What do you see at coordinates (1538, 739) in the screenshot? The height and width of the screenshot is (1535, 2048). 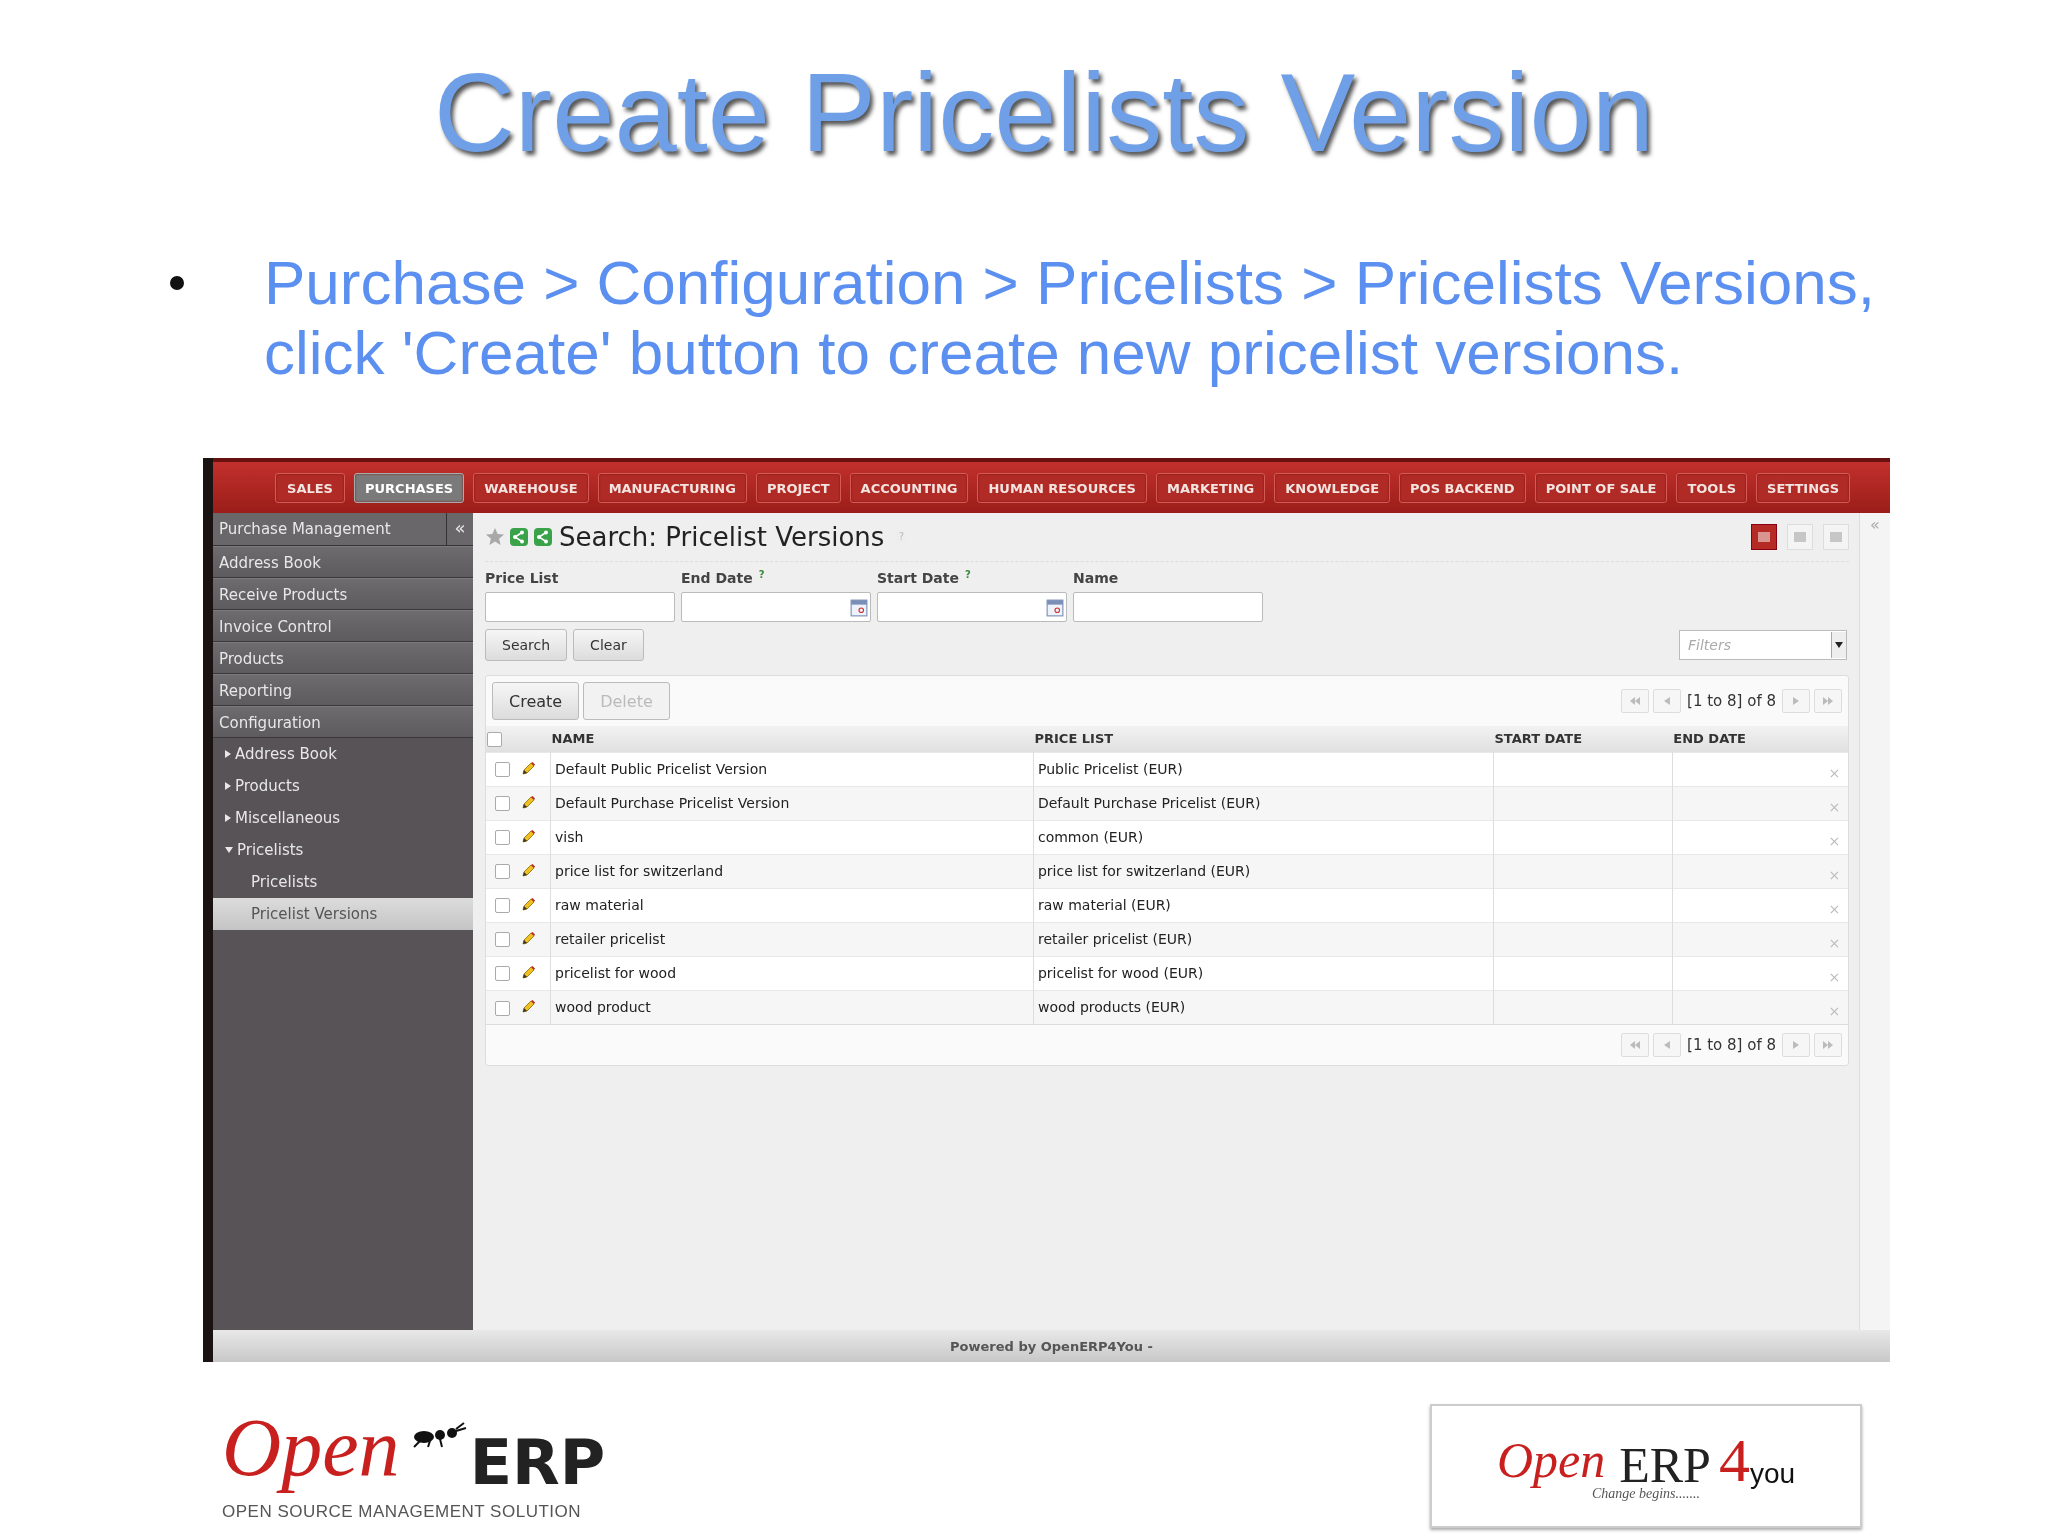 I see `column-header: START DATE` at bounding box center [1538, 739].